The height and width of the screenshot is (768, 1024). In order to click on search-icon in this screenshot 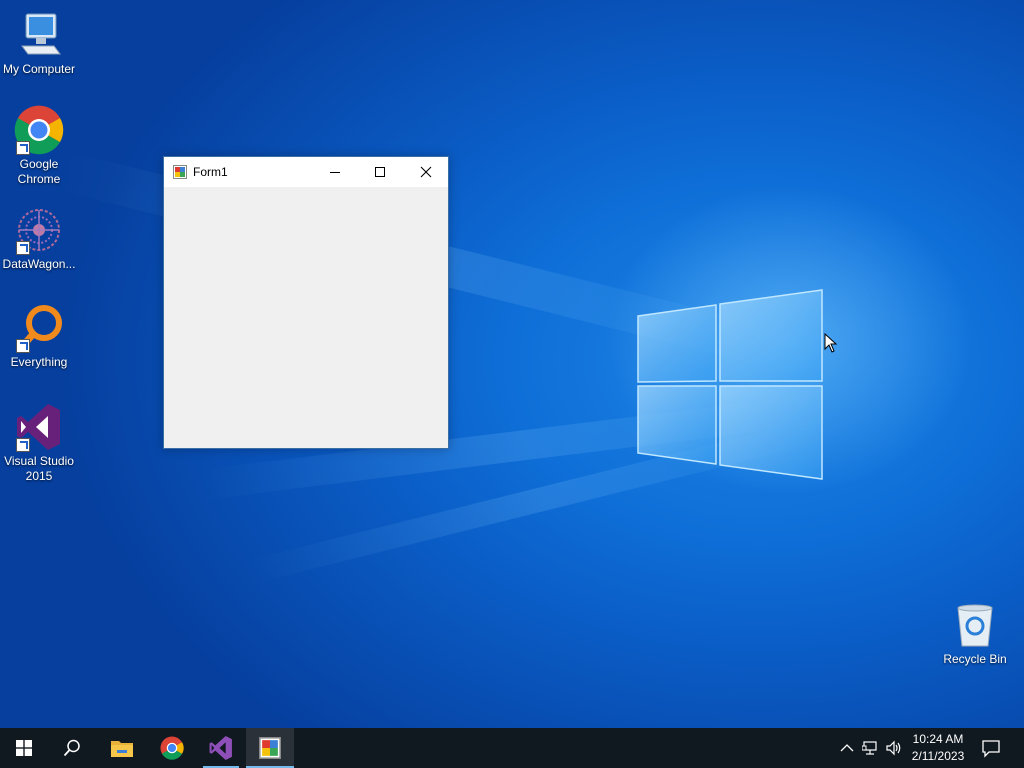, I will do `click(71, 748)`.